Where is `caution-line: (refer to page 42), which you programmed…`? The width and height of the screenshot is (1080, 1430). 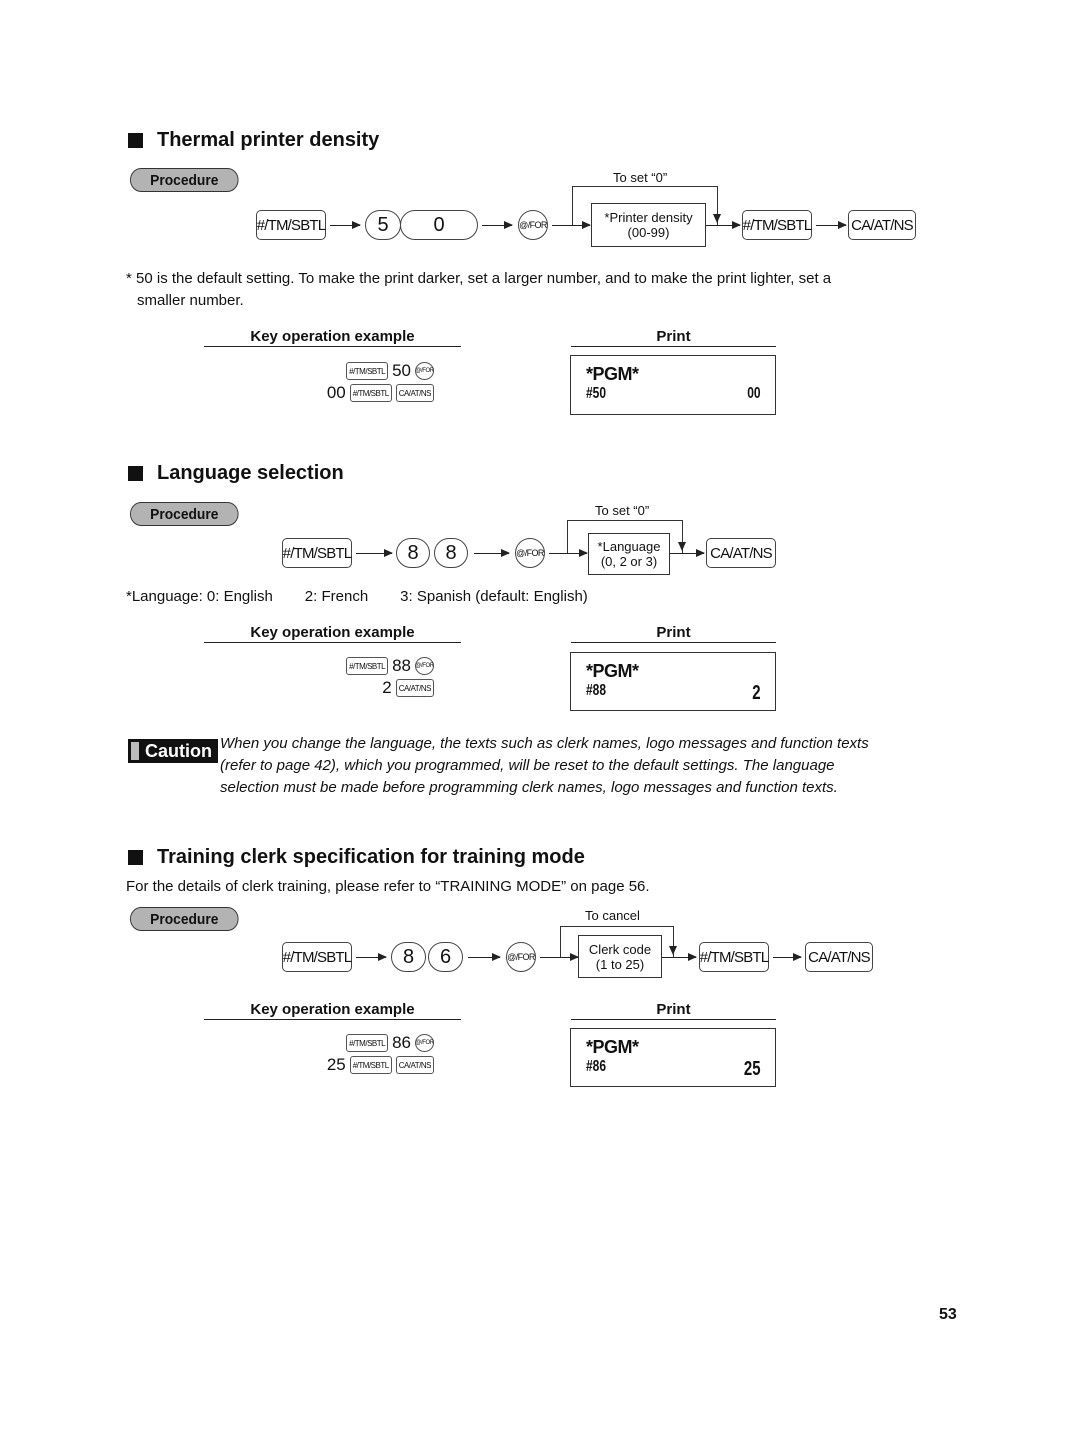
caution-line: (refer to page 42), which you programmed… is located at coordinates (527, 765).